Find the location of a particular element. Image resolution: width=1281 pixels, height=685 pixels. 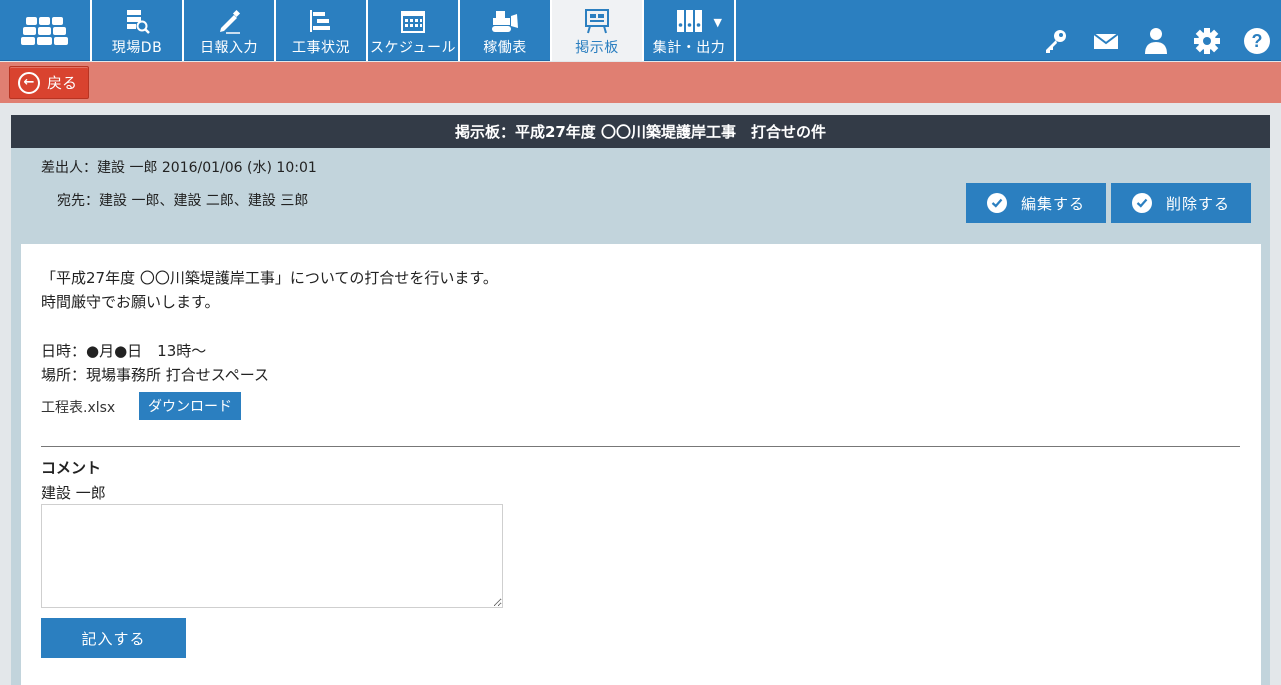

gantt-icon is located at coordinates (320, 21).